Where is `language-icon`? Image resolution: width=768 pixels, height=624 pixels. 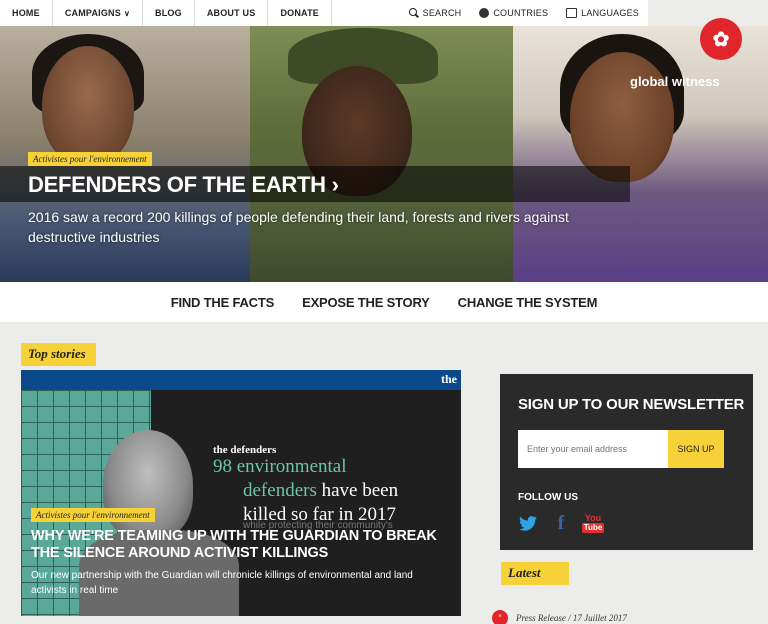
language-icon is located at coordinates (572, 13).